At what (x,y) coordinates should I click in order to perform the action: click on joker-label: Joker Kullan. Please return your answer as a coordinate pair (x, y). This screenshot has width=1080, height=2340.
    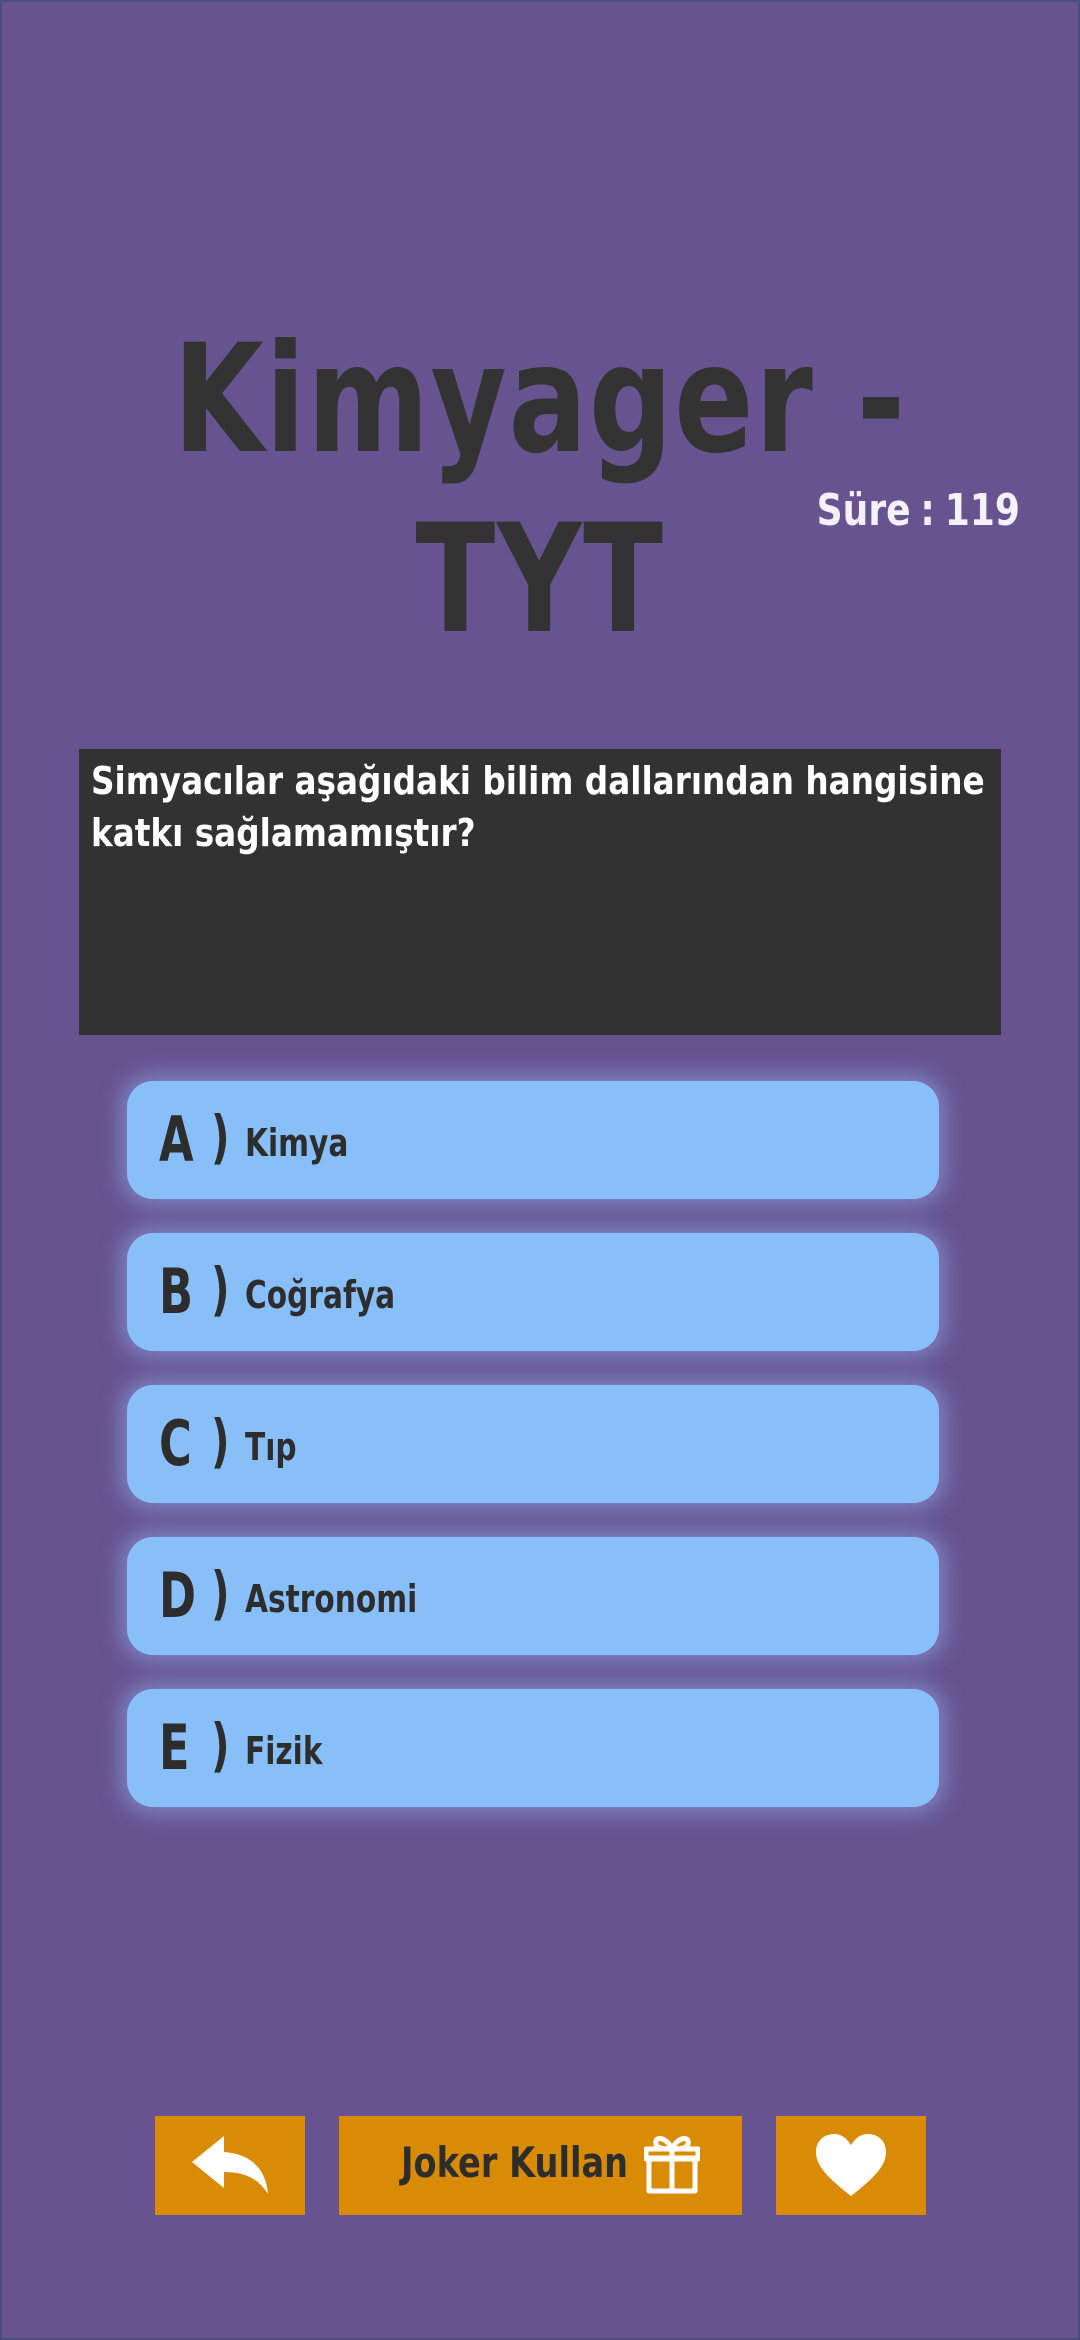
    Looking at the image, I should click on (515, 2162).